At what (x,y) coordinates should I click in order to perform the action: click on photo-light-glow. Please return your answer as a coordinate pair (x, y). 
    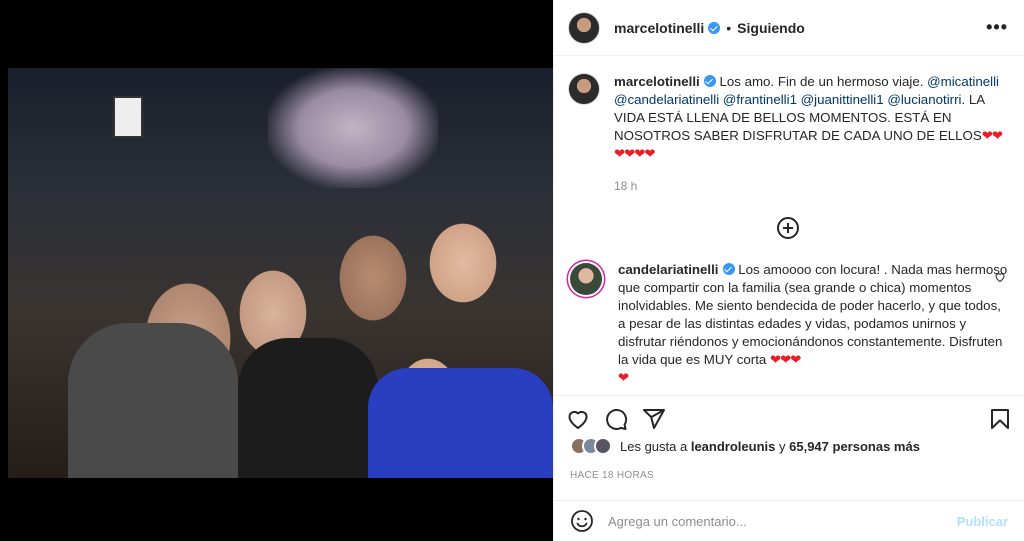
    Looking at the image, I should click on (353, 128).